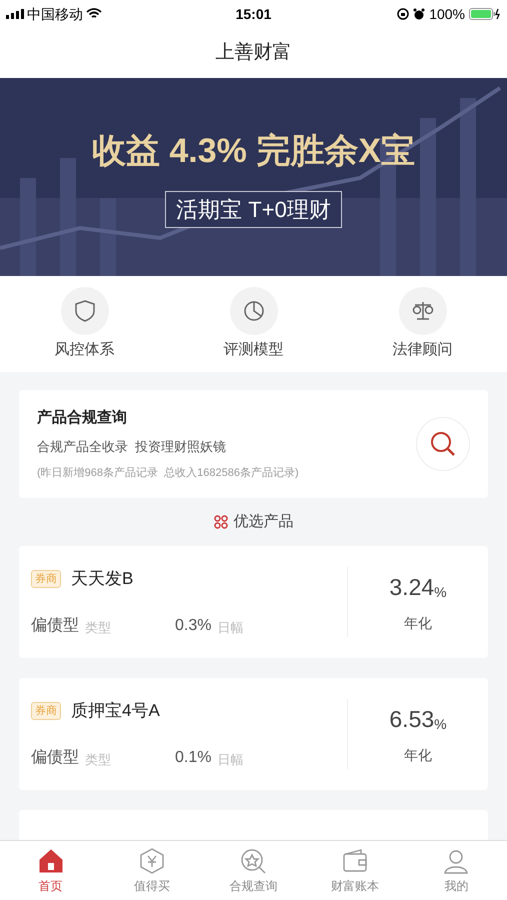  Describe the element at coordinates (253, 444) in the screenshot. I see `compliance-card: 产品合规查询 合规产品全收录 投资理财照妖镜 (昨日新增968条产品记录 总收入1682586条产品记录)` at that location.